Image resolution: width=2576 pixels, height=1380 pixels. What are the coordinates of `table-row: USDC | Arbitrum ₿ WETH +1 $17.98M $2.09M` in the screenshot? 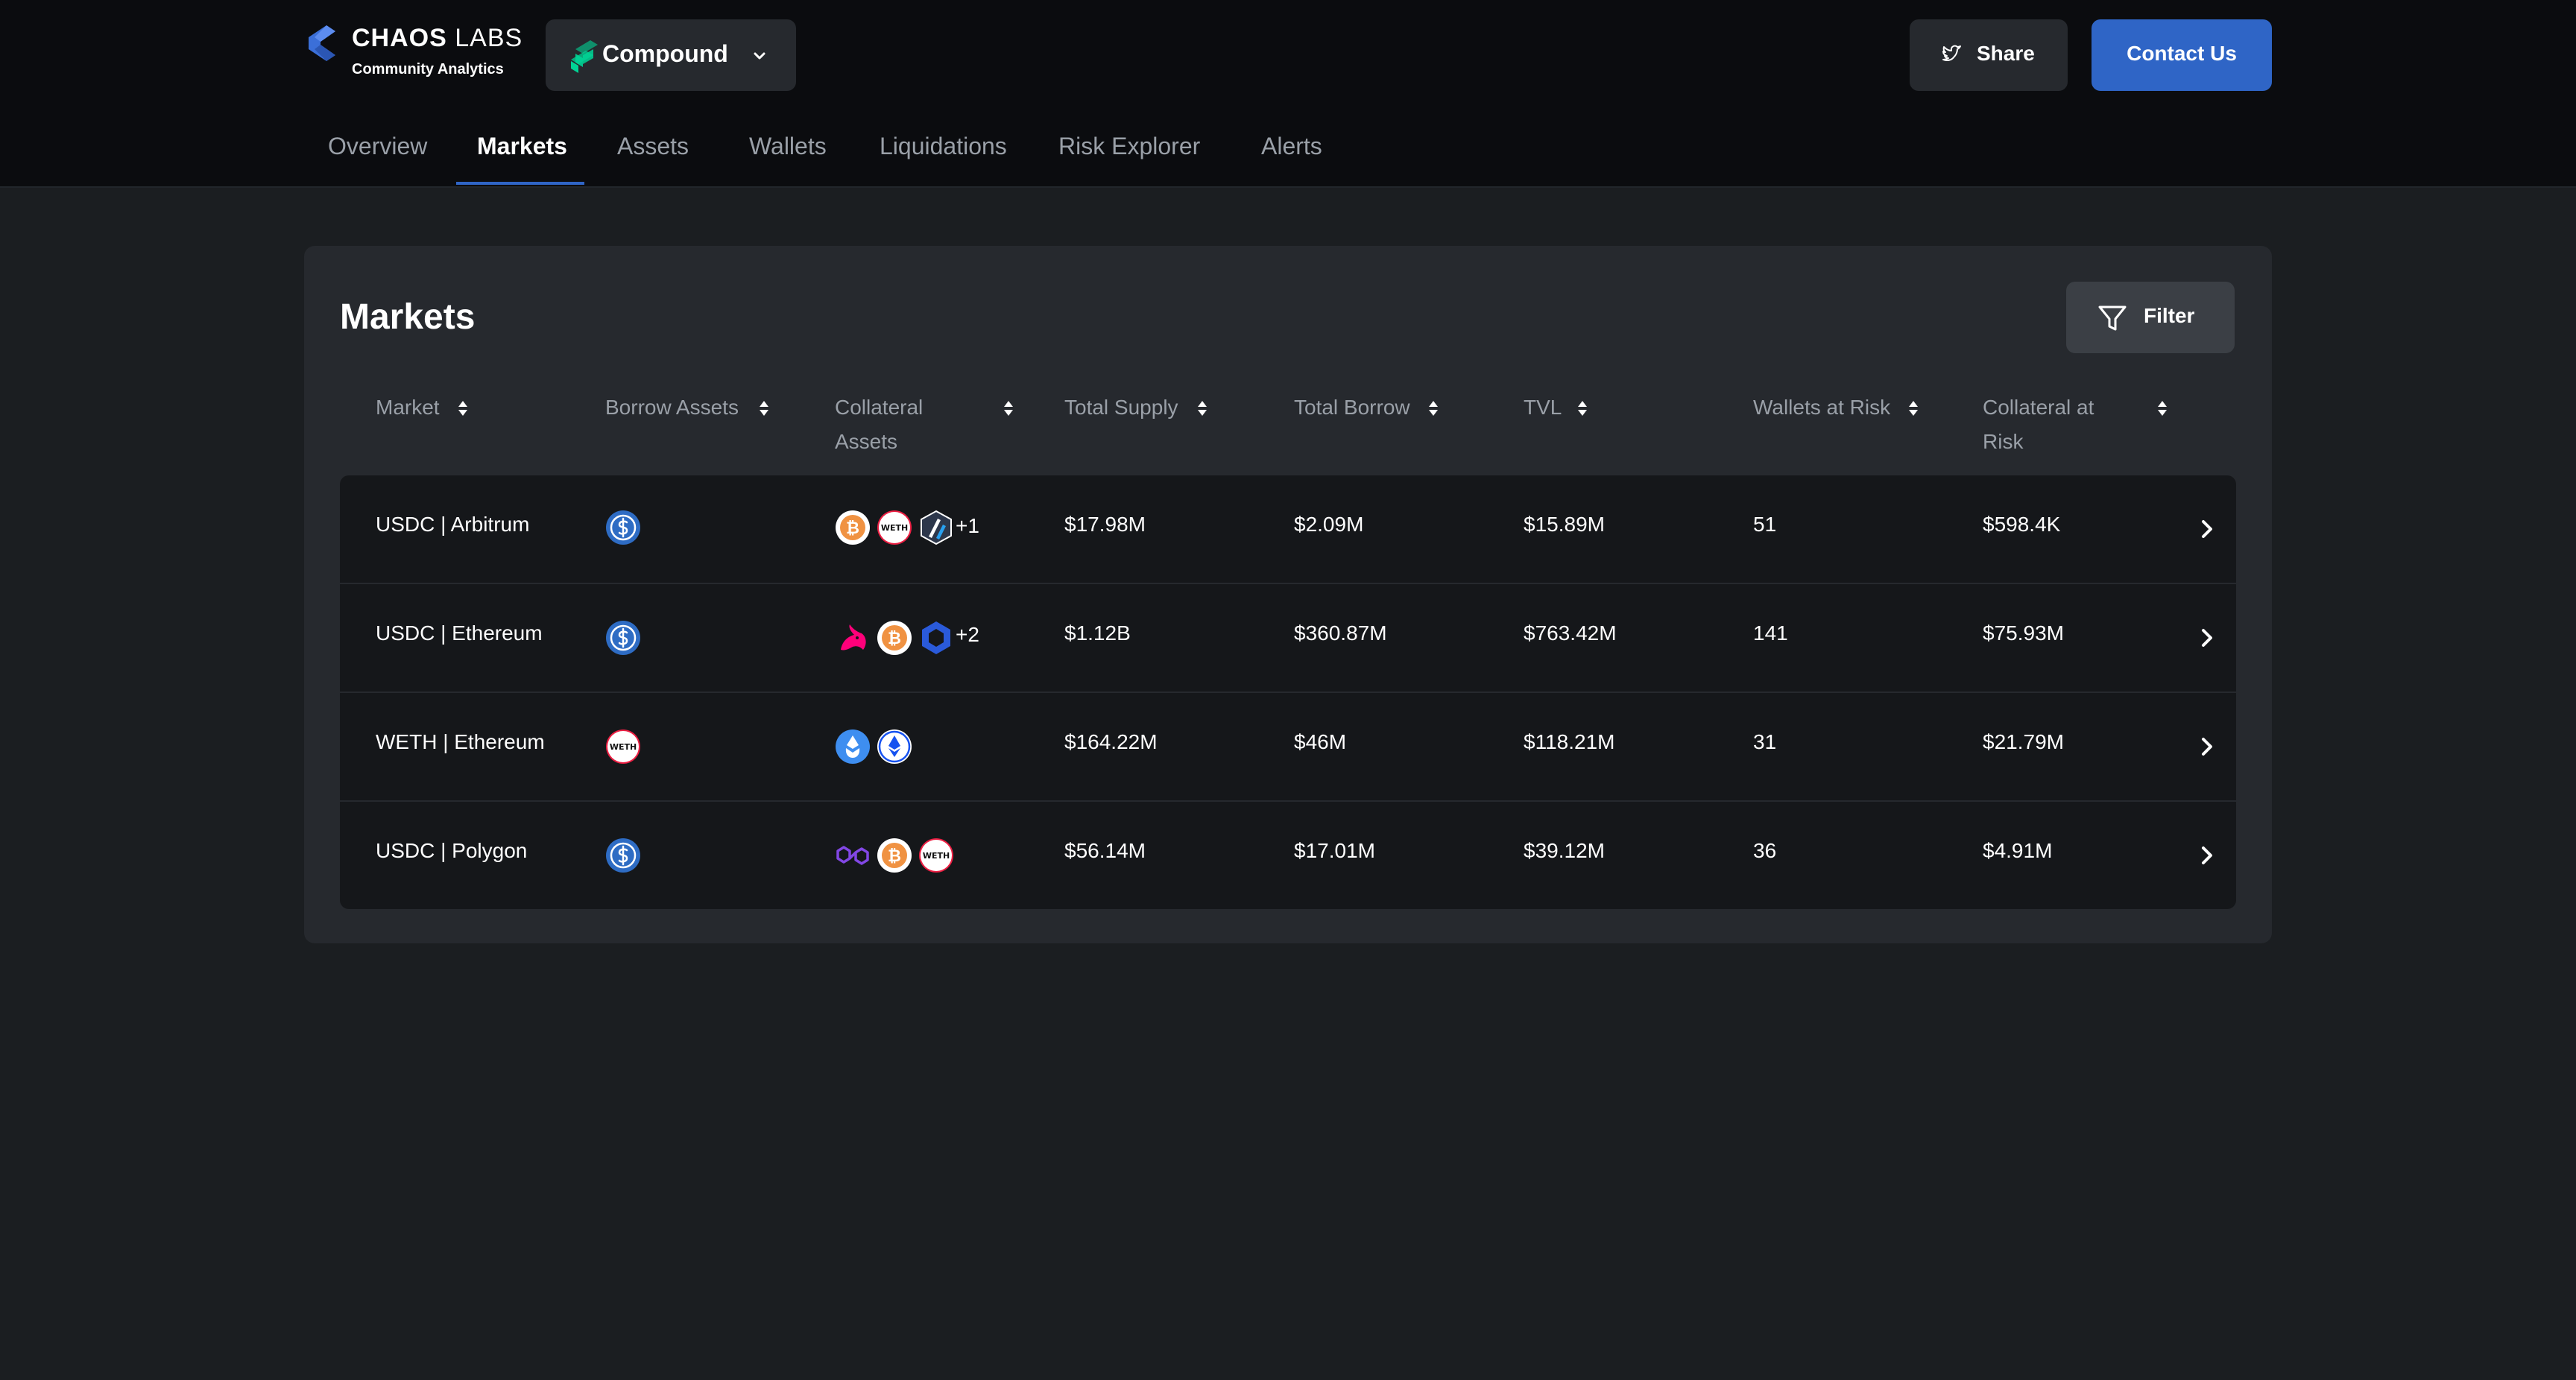 It's located at (1288, 529).